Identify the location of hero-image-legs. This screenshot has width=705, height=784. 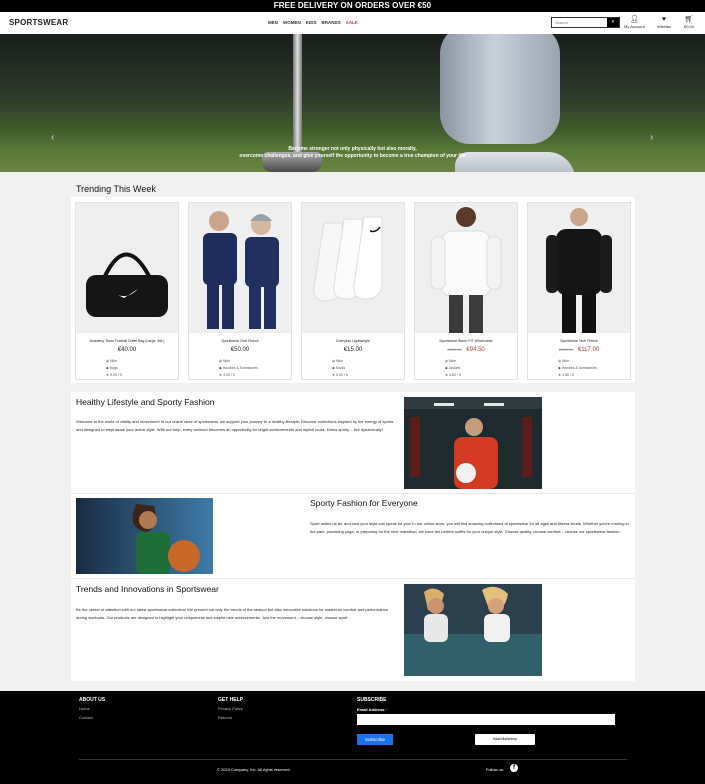
(500, 89).